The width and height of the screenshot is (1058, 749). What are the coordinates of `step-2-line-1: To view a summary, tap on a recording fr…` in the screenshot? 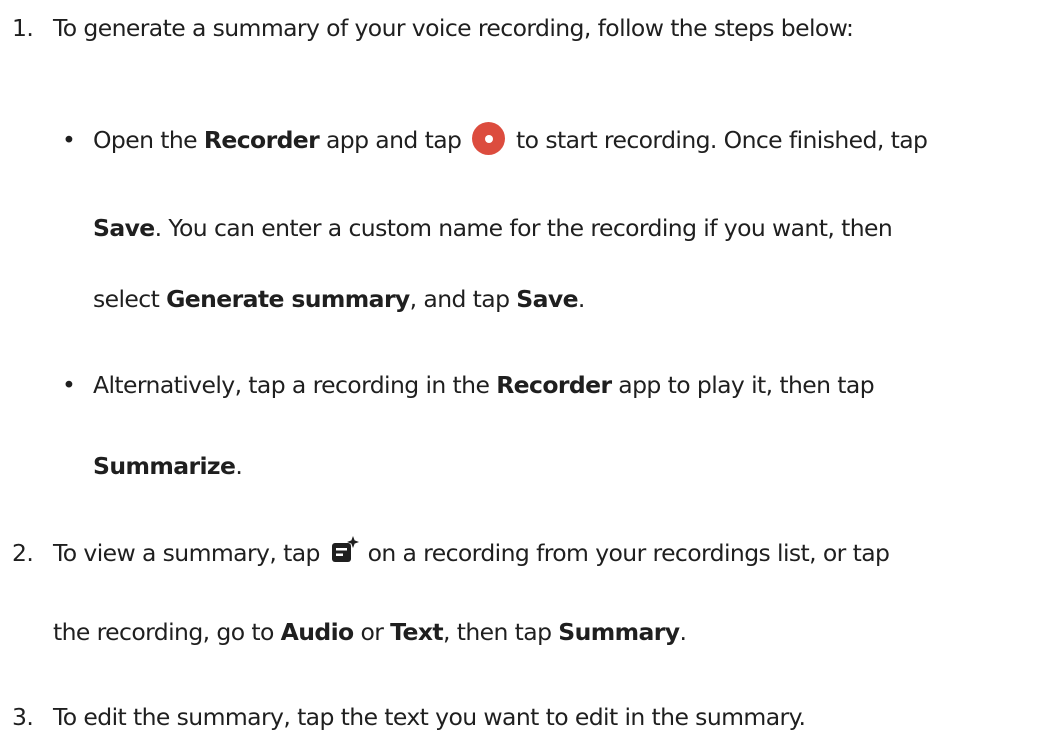 It's located at (471, 551).